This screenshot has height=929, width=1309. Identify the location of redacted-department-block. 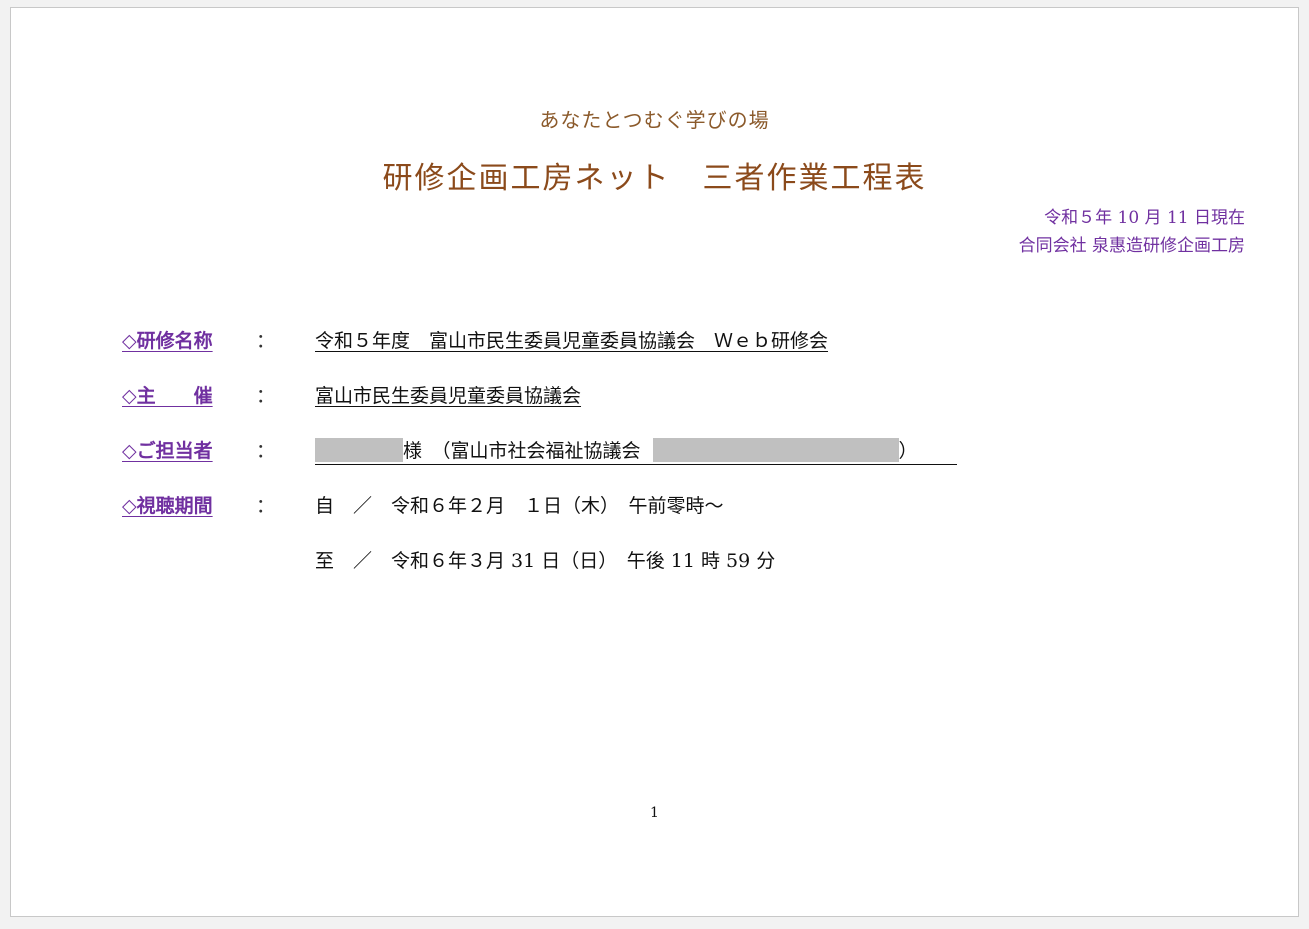
(775, 450).